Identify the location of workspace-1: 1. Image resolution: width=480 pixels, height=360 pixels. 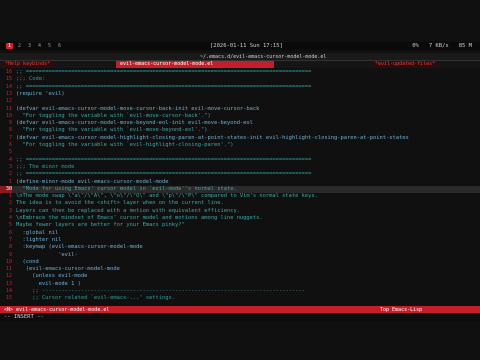
(9, 46).